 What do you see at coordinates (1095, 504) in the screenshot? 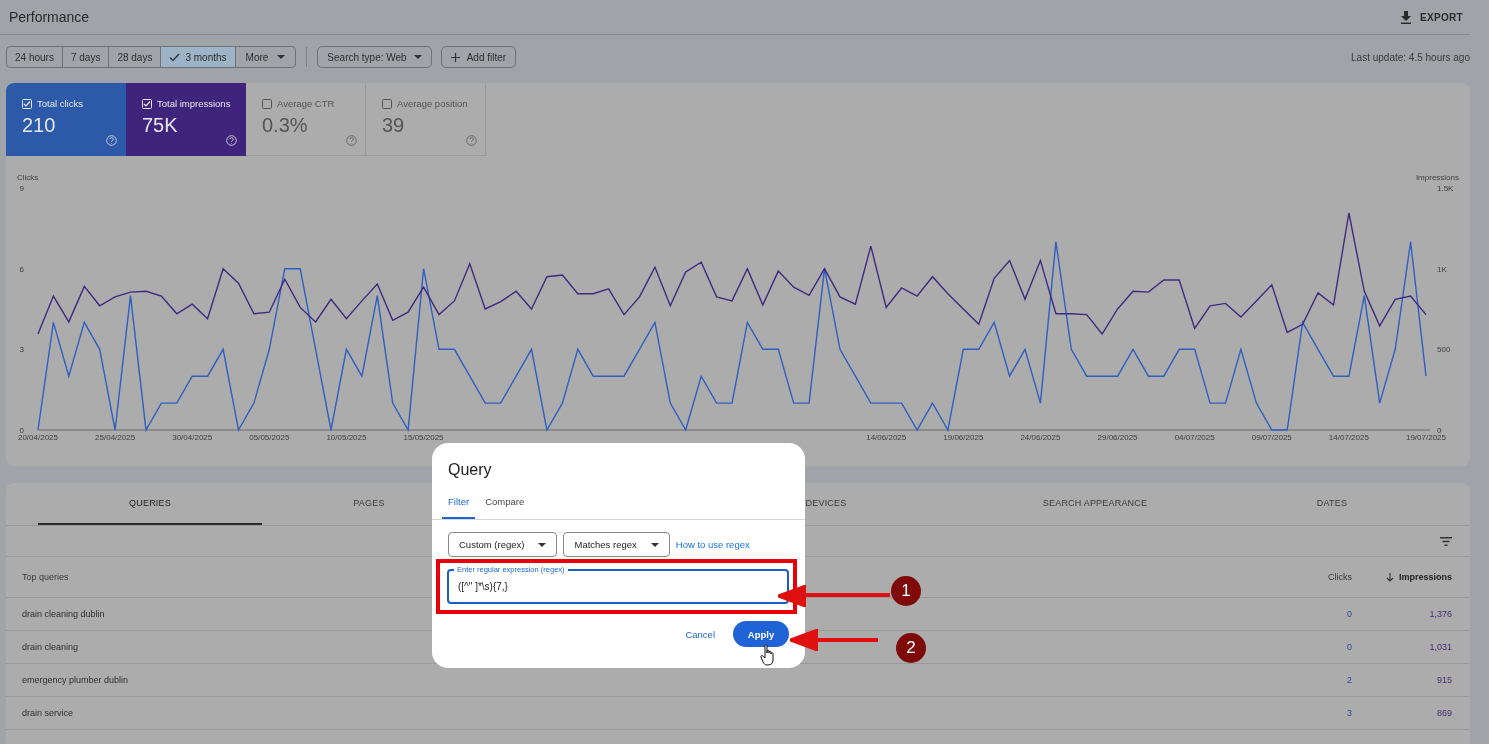
I see `report-tab: SEARCH APPEARANCE` at bounding box center [1095, 504].